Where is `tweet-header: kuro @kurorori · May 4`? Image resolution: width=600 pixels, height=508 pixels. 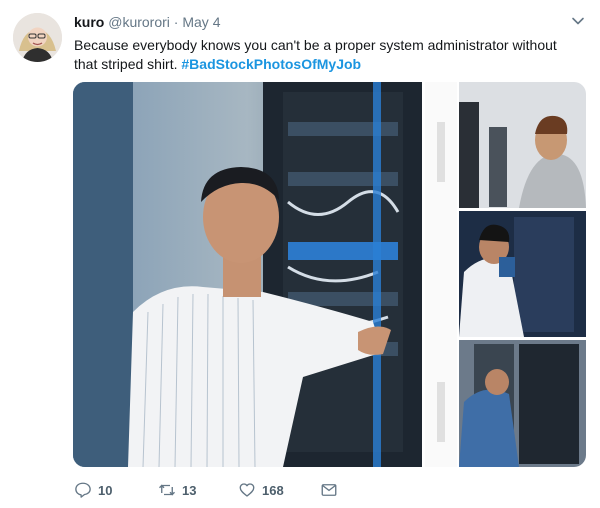
tweet-header: kuro @kurorori · May 4 is located at coordinates (322, 22).